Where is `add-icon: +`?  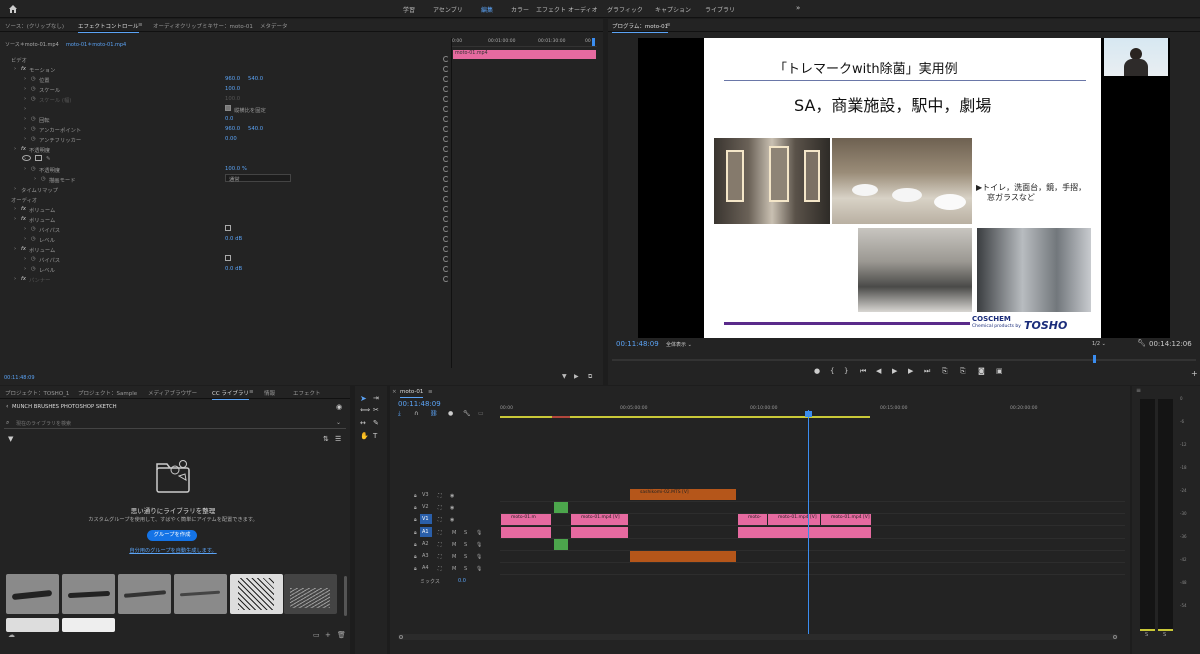 add-icon: + is located at coordinates (328, 635).